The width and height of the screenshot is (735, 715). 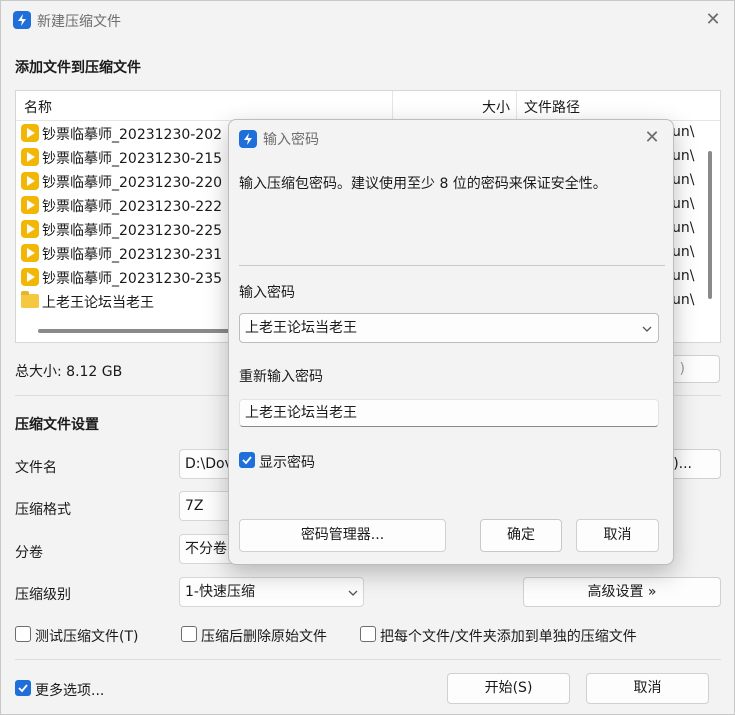 What do you see at coordinates (86, 636) in the screenshot?
I see `test-archive-label: 测试压缩文件(T)` at bounding box center [86, 636].